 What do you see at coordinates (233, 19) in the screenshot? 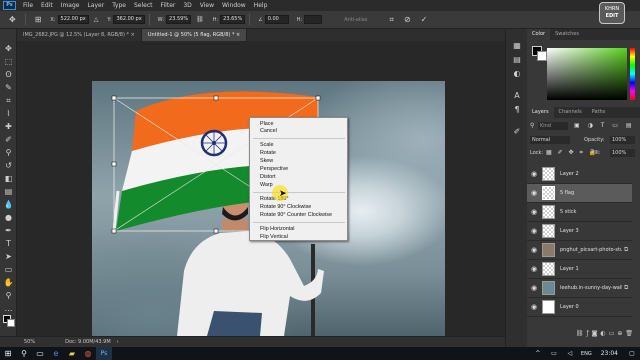
I see `h-field: 23.65%` at bounding box center [233, 19].